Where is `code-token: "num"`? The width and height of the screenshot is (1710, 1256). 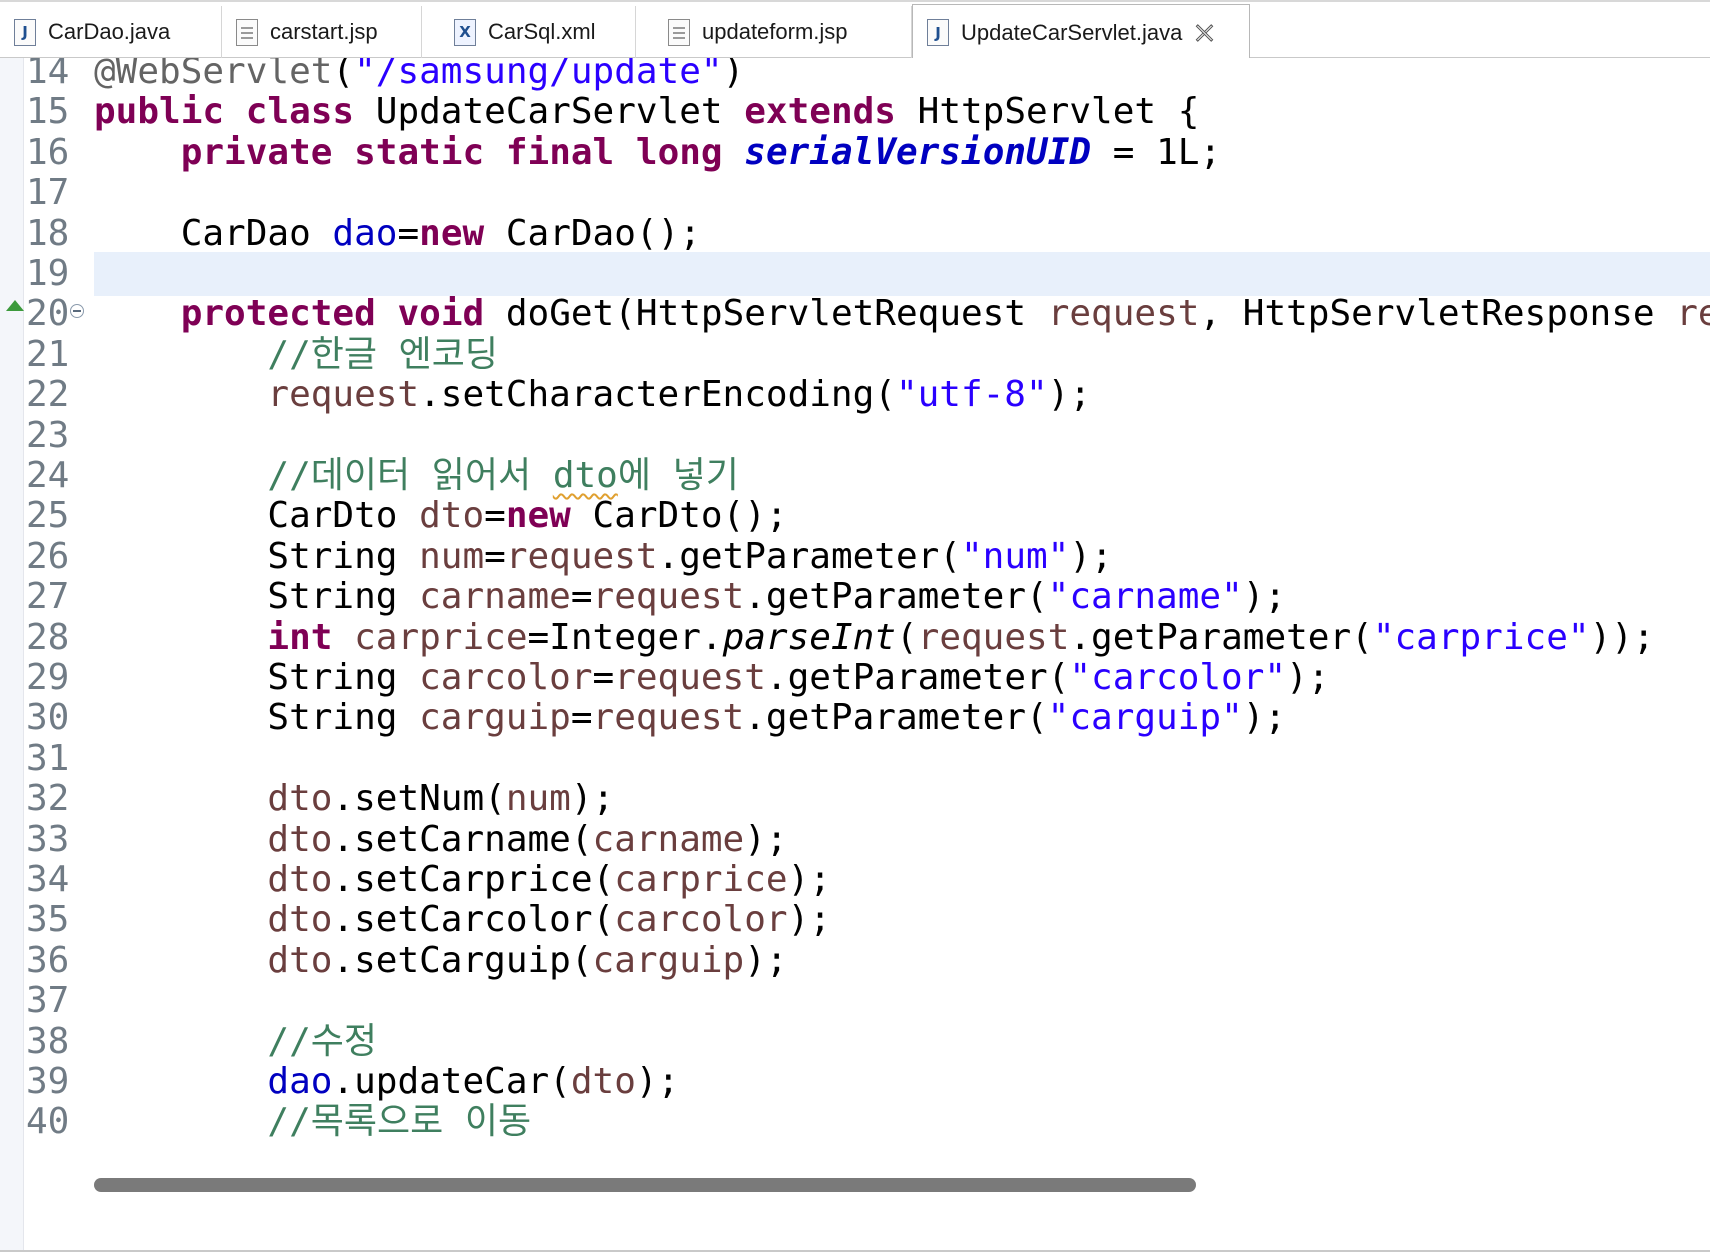 code-token: "num" is located at coordinates (1015, 556).